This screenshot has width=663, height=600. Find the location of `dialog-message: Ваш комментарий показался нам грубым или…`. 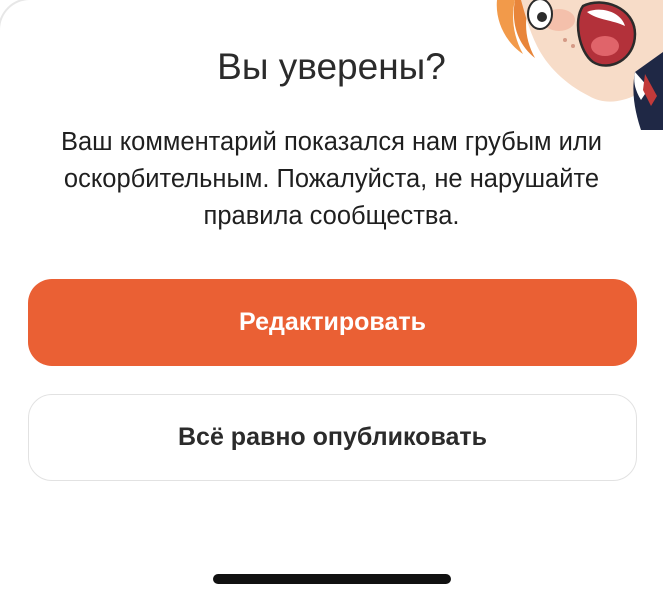

dialog-message: Ваш комментарий показался нам грубым или… is located at coordinates (331, 179).